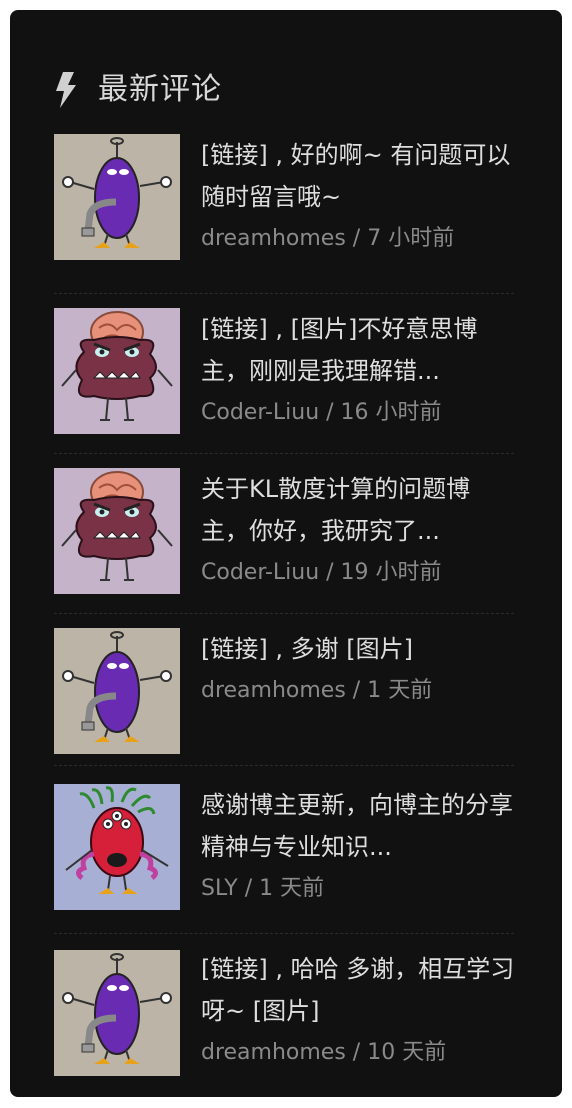 The image size is (572, 1108). I want to click on comment-meta: dreamhomes / 1 天前, so click(317, 690).